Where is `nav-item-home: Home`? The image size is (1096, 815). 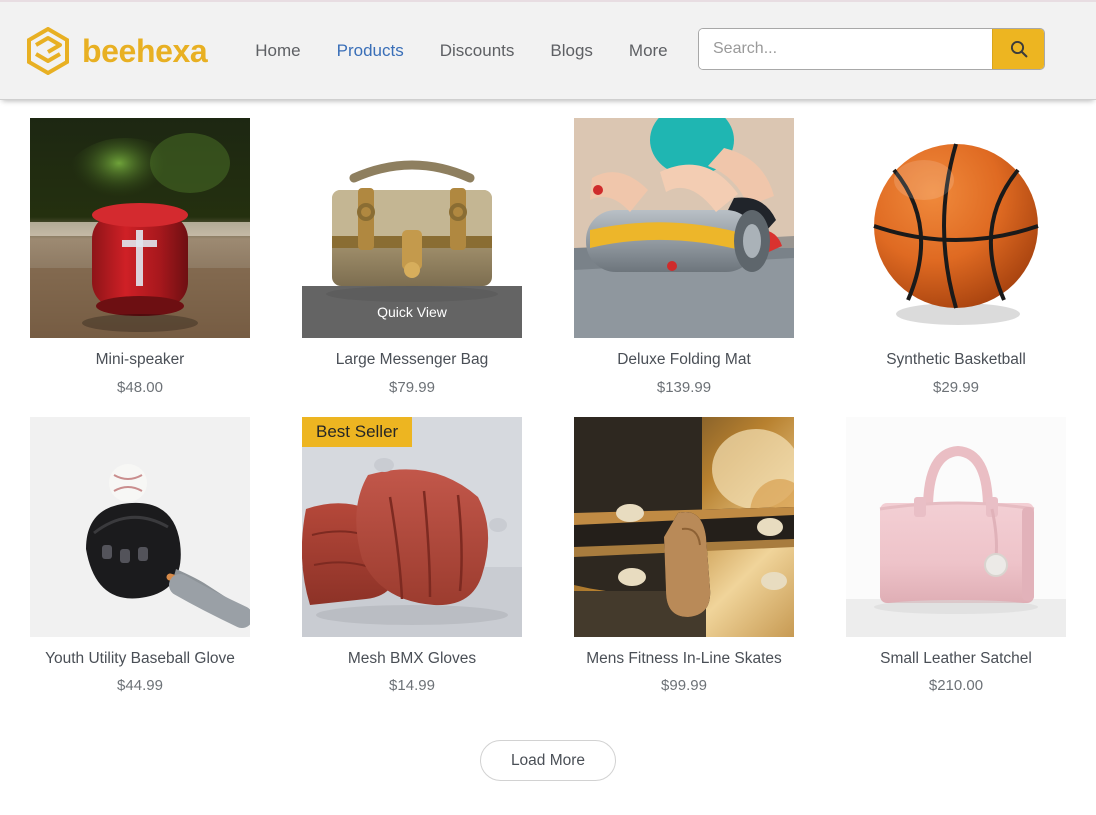 nav-item-home: Home is located at coordinates (277, 51).